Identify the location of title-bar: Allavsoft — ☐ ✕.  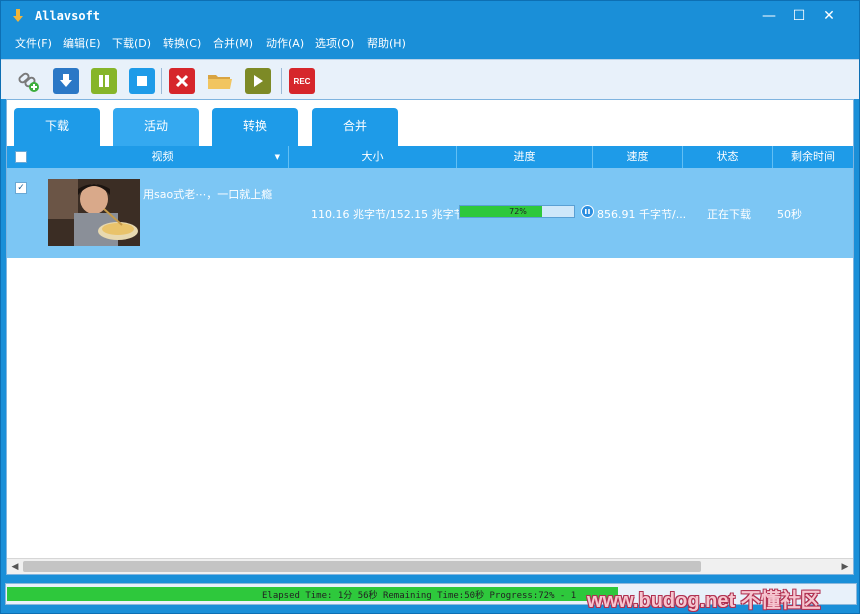
(430, 16).